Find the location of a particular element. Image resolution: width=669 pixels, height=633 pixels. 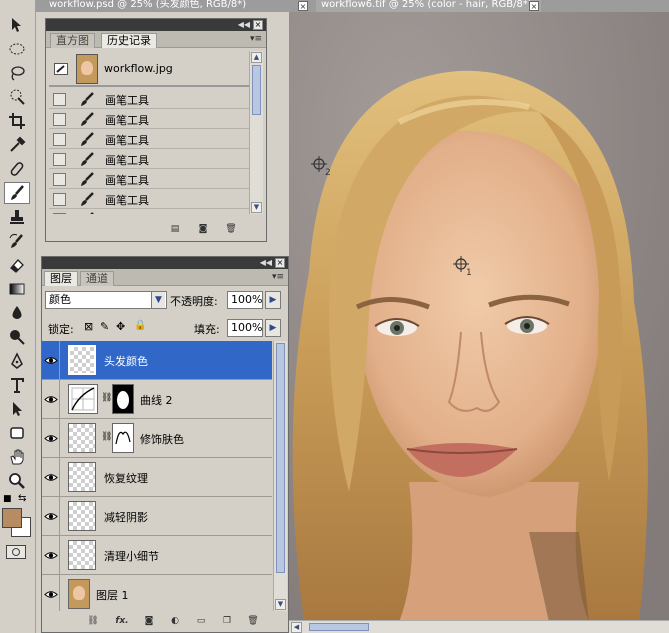

canvas-horizontal-scrollbar: ◀ is located at coordinates (479, 626).